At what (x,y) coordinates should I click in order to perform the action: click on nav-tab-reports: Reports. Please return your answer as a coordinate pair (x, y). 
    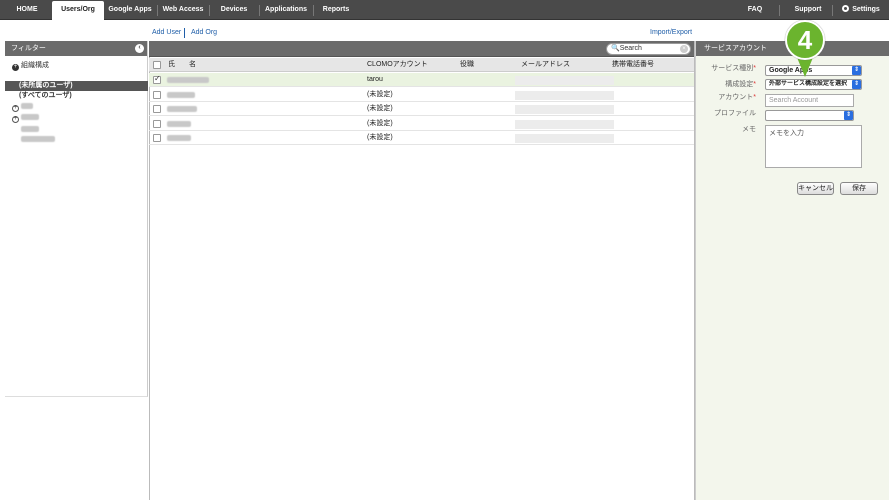
    Looking at the image, I should click on (336, 10).